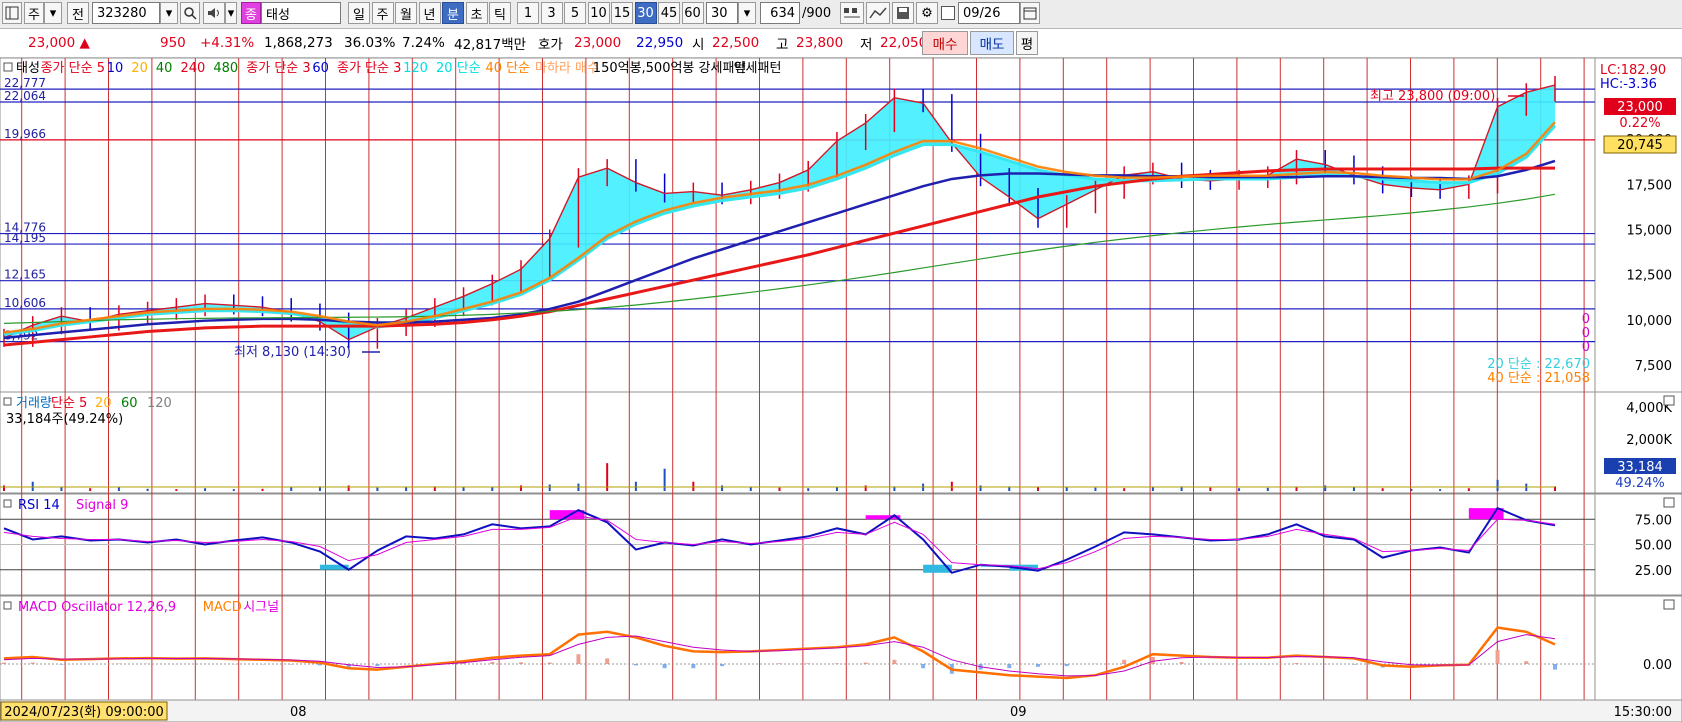 This screenshot has height=722, width=1682. I want to click on bar-count-total: /900, so click(817, 13).